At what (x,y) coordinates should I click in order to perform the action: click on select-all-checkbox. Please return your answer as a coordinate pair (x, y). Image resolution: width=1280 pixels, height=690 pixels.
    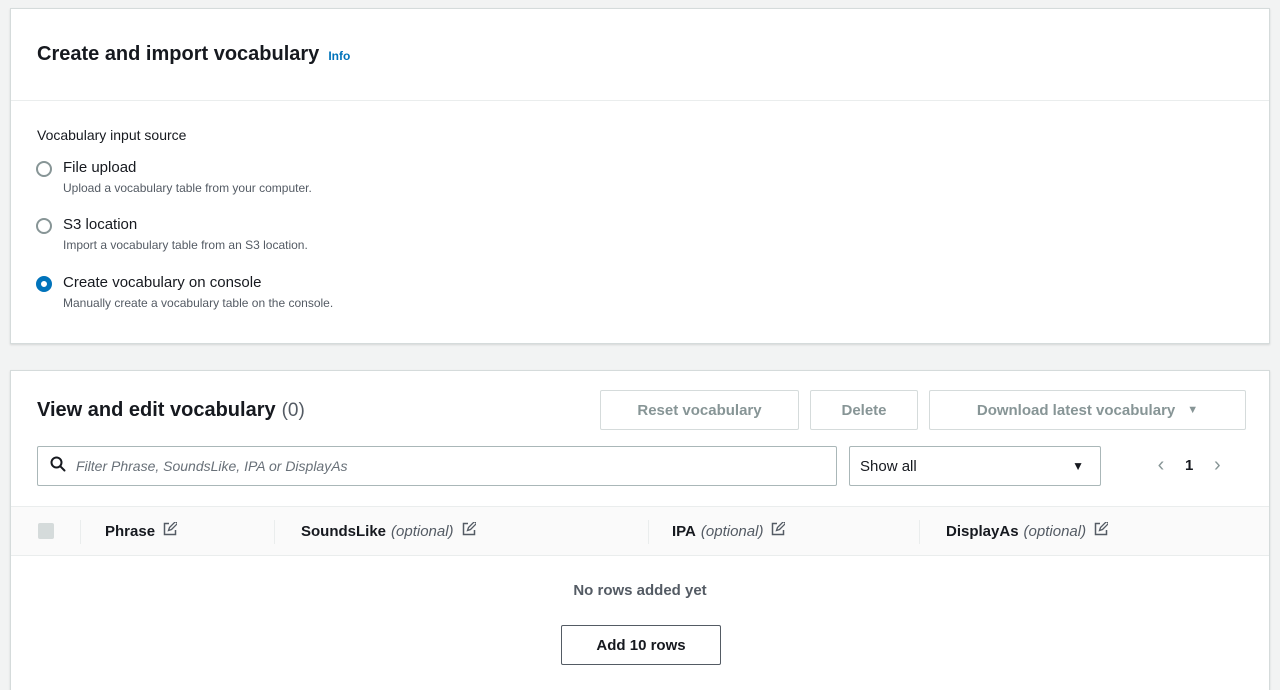
    Looking at the image, I should click on (46, 531).